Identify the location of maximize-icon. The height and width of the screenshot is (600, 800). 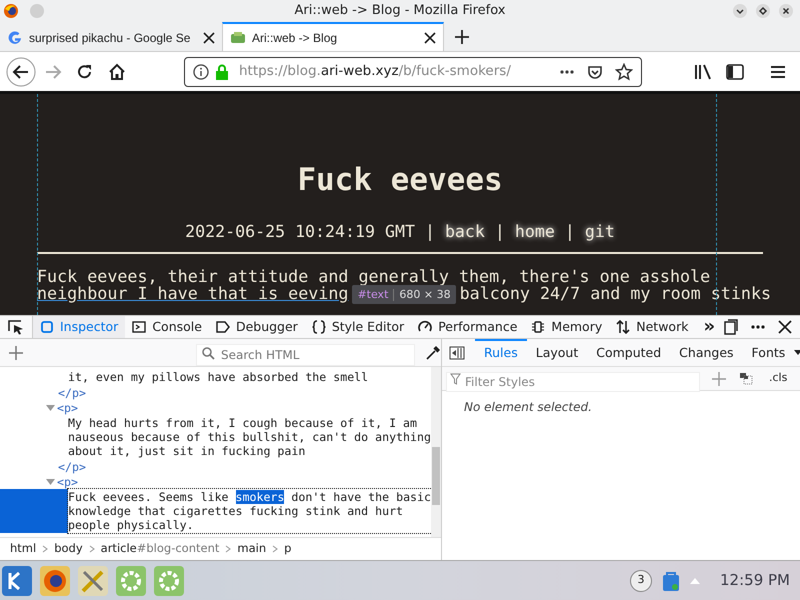
(763, 11).